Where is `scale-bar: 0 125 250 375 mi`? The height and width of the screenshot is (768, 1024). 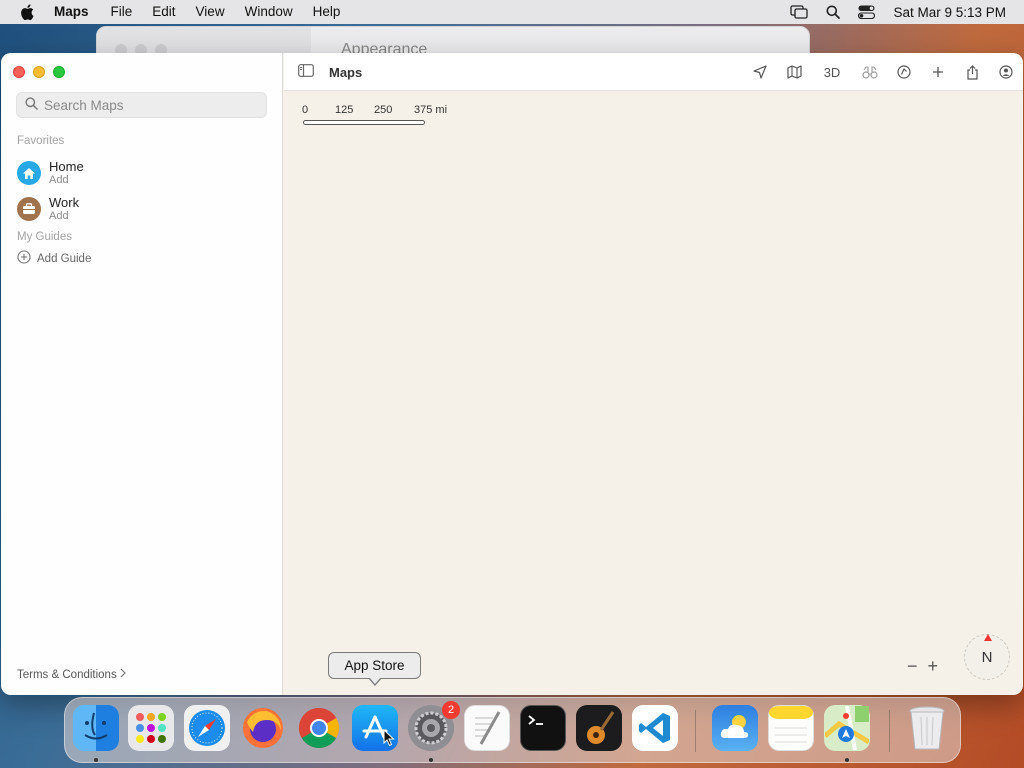 scale-bar: 0 125 250 375 mi is located at coordinates (387, 114).